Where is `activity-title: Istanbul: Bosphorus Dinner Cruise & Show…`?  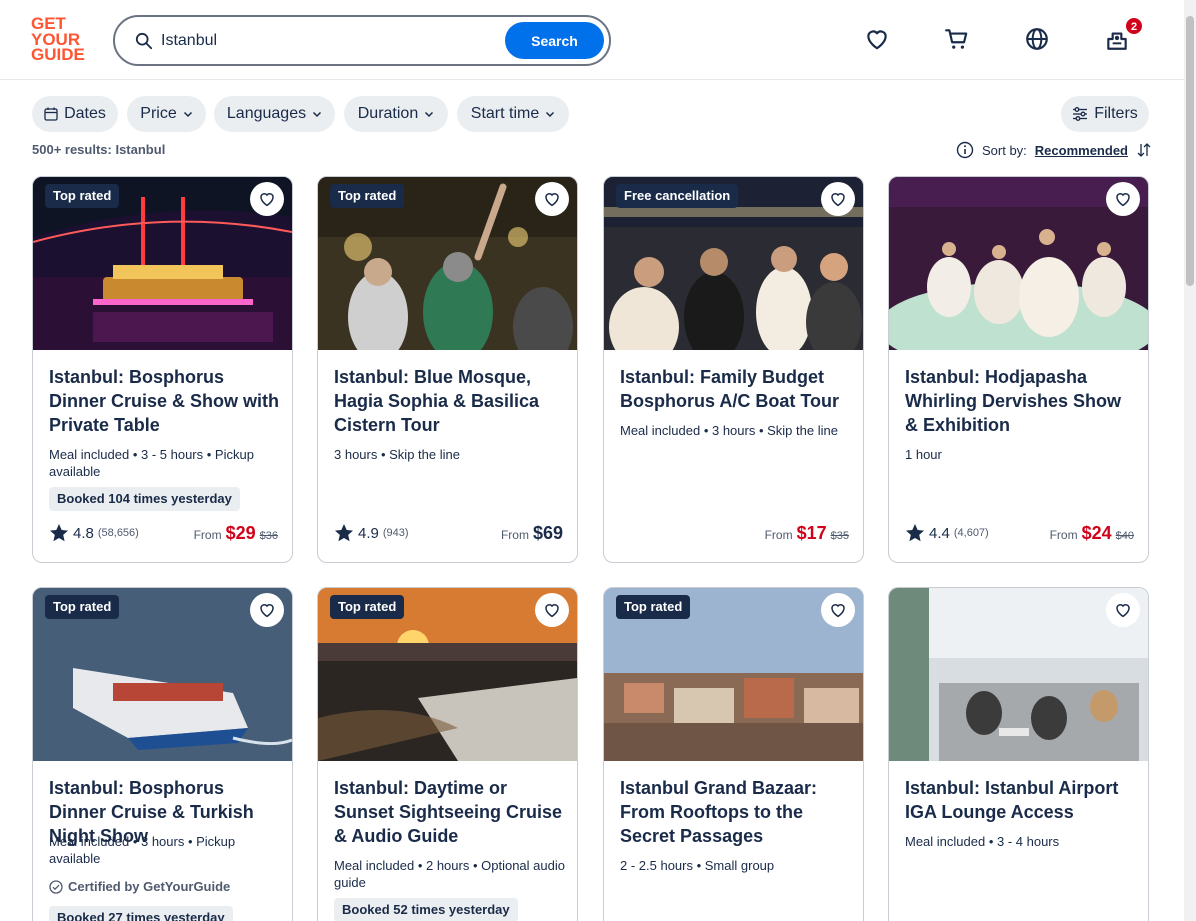 activity-title: Istanbul: Bosphorus Dinner Cruise & Show… is located at coordinates (165, 401).